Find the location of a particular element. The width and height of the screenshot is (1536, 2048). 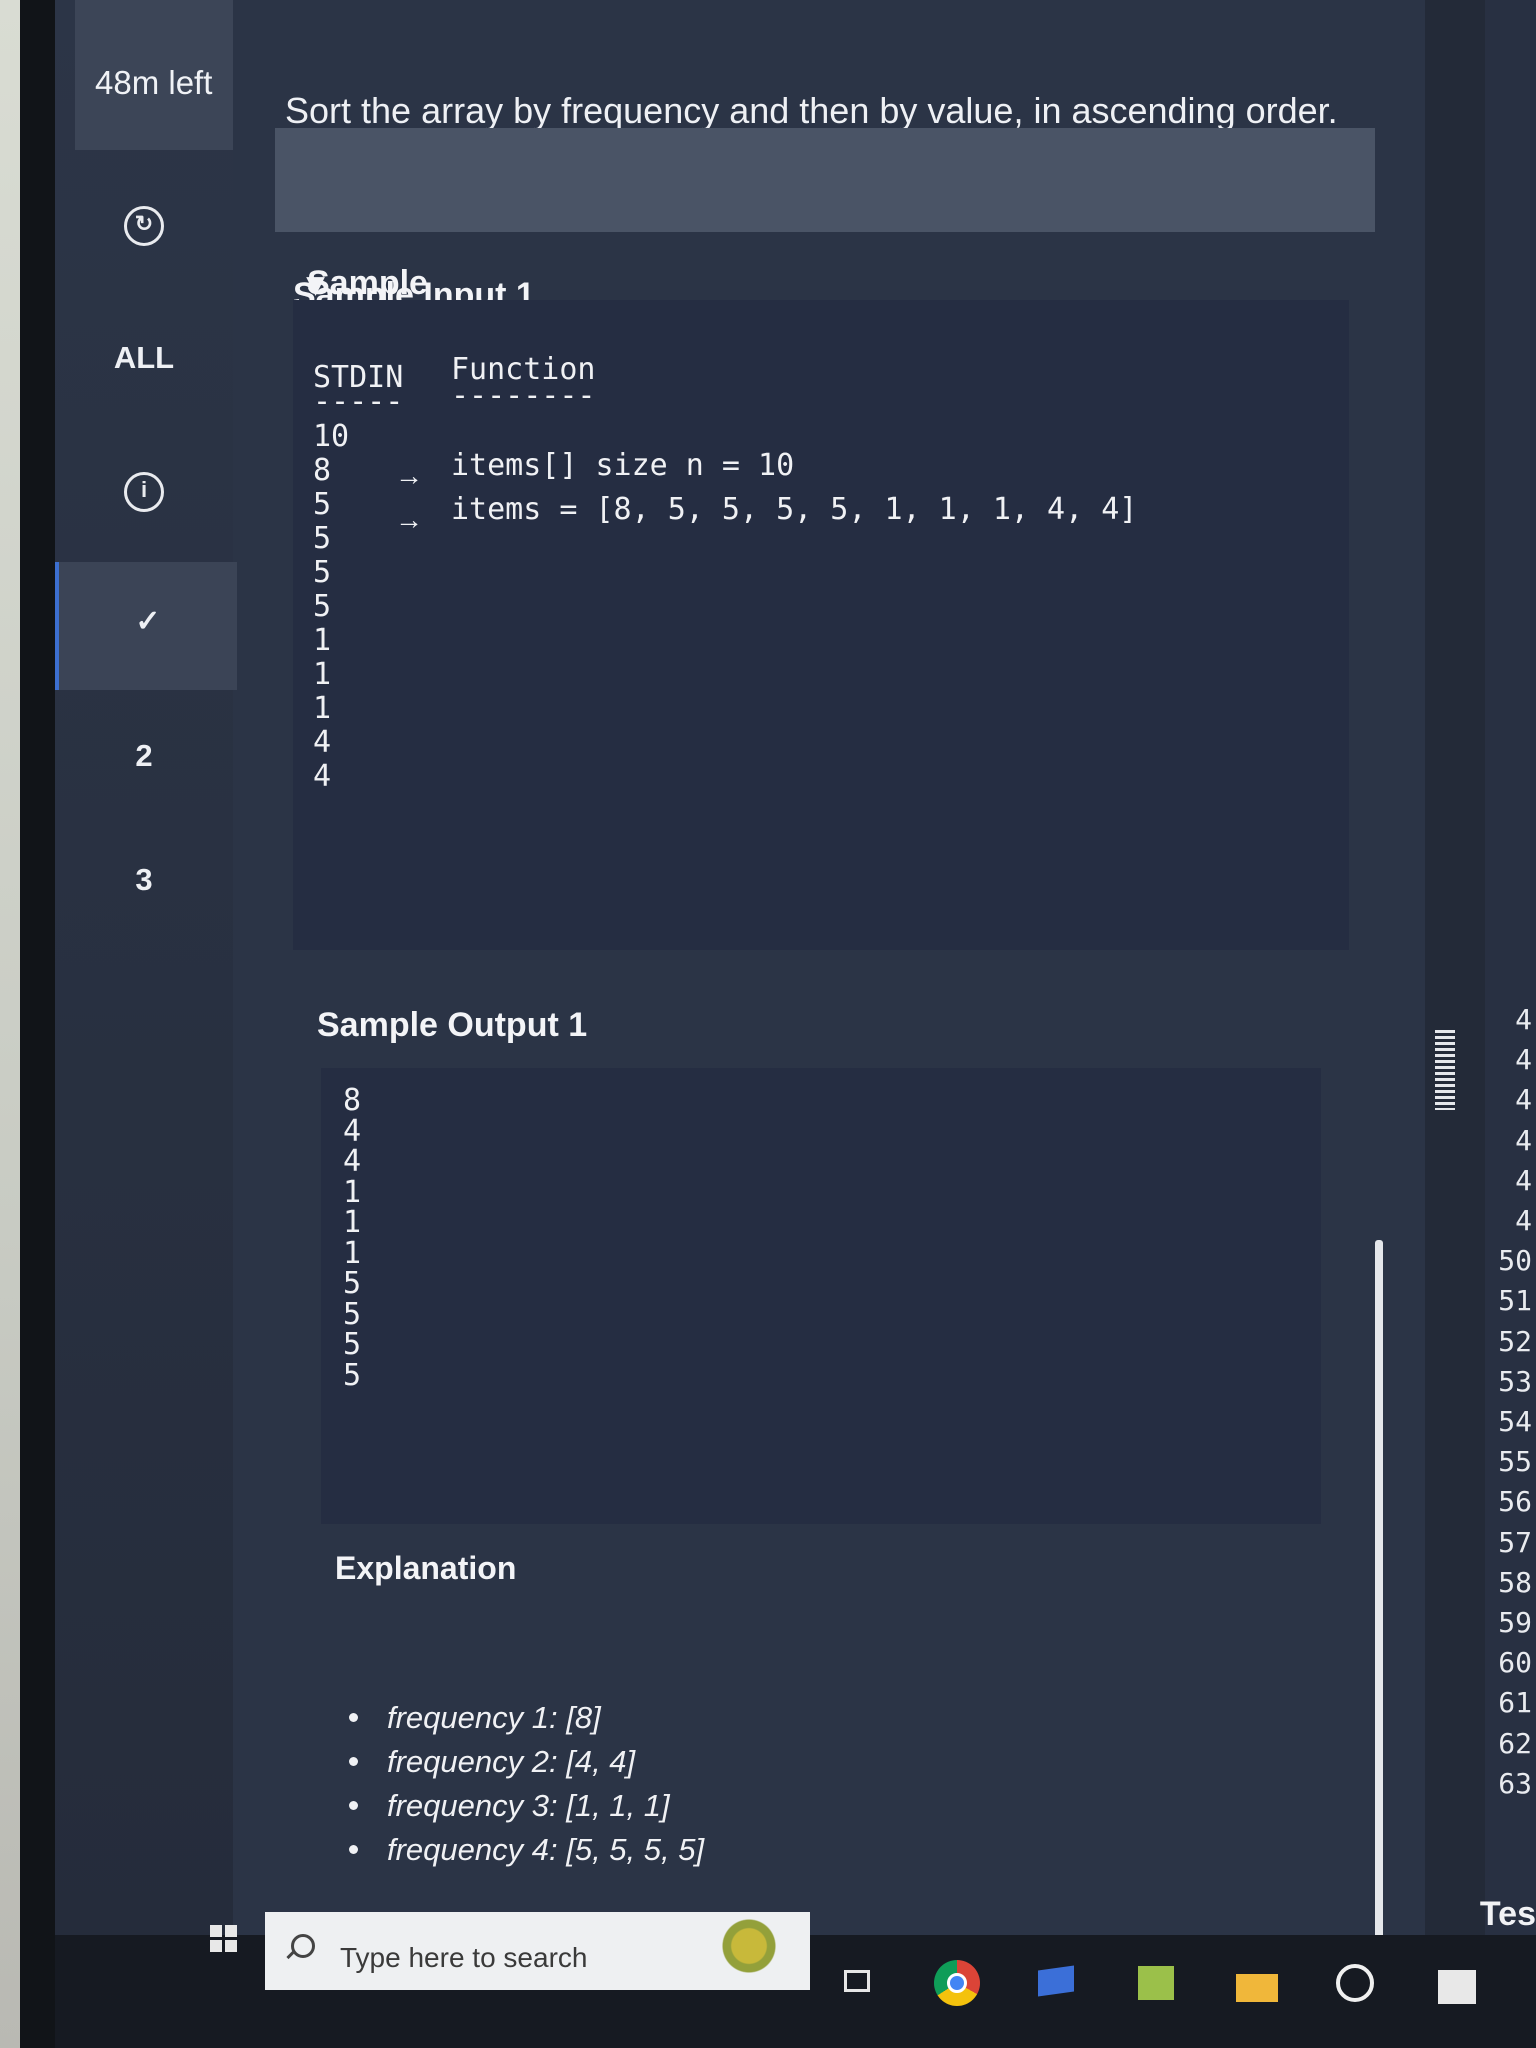

sidebar-item-label: ALL is located at coordinates (144, 357).